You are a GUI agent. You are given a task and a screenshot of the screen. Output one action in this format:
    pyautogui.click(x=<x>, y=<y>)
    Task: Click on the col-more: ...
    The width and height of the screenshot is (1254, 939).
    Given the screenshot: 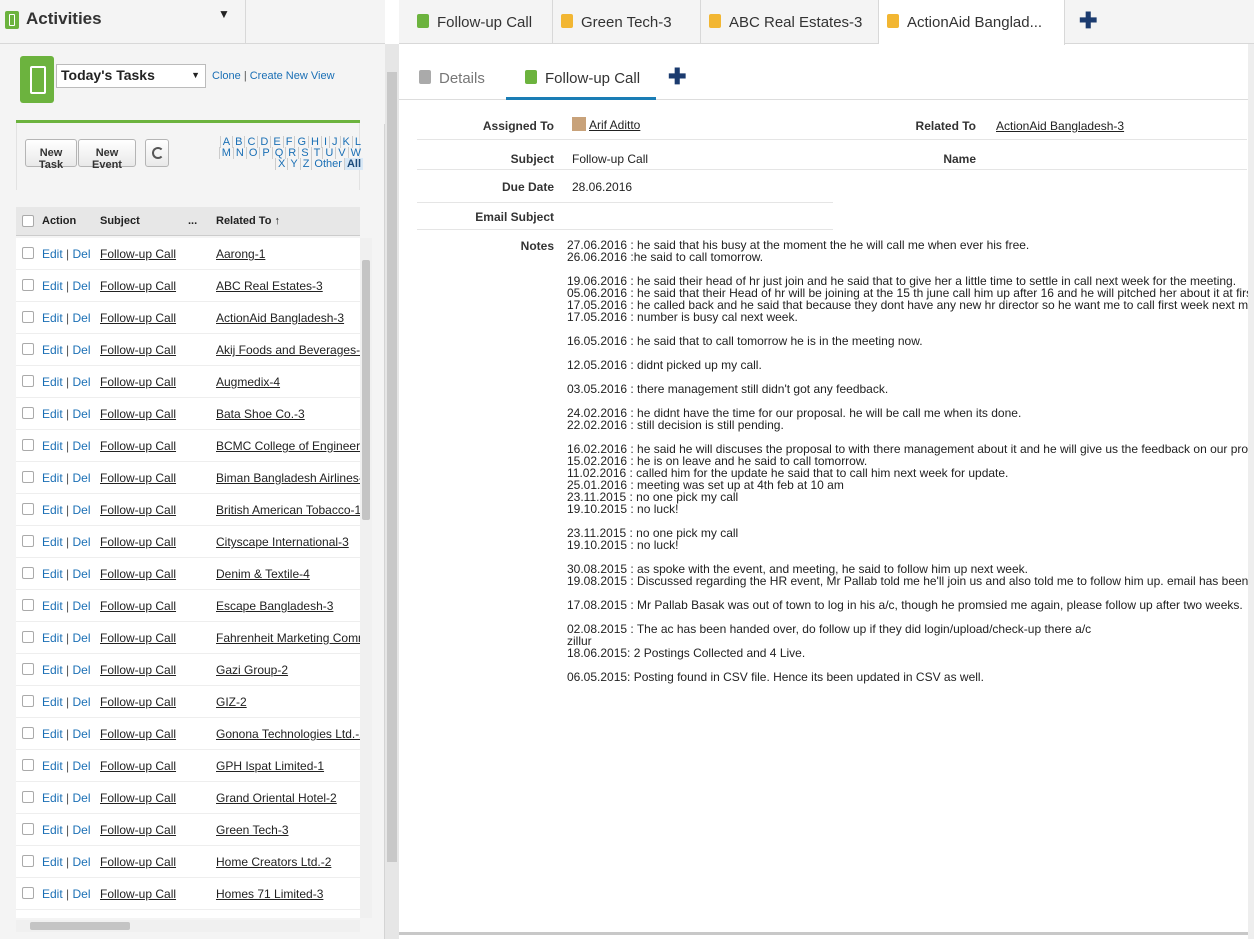 What is the action you would take?
    pyautogui.click(x=192, y=221)
    